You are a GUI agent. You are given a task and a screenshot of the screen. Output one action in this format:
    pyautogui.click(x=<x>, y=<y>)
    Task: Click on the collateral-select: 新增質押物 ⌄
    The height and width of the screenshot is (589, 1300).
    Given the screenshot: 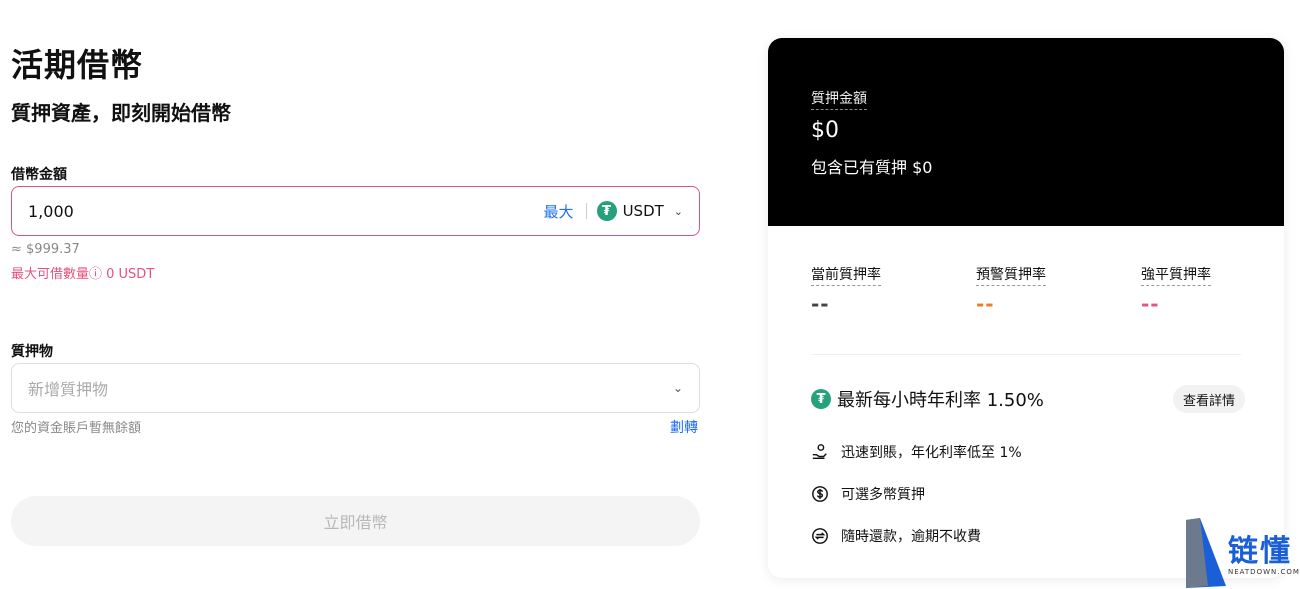 What is the action you would take?
    pyautogui.click(x=355, y=388)
    